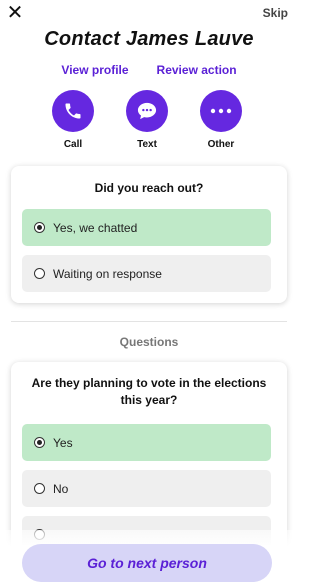 The height and width of the screenshot is (585, 320). Describe the element at coordinates (146, 227) in the screenshot. I see `option-yes-chatted: Yes, we chatted` at that location.